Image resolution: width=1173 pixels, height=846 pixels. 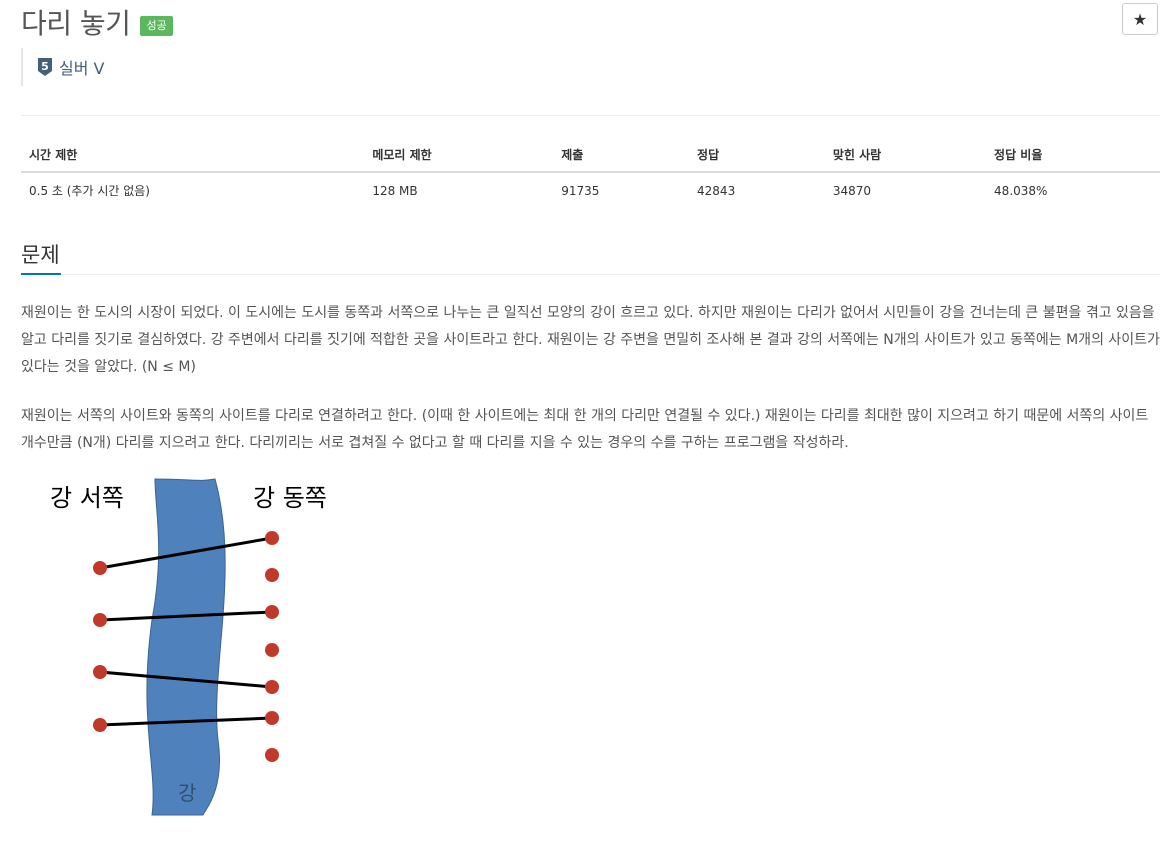 I want to click on river-label: 강, so click(x=187, y=793).